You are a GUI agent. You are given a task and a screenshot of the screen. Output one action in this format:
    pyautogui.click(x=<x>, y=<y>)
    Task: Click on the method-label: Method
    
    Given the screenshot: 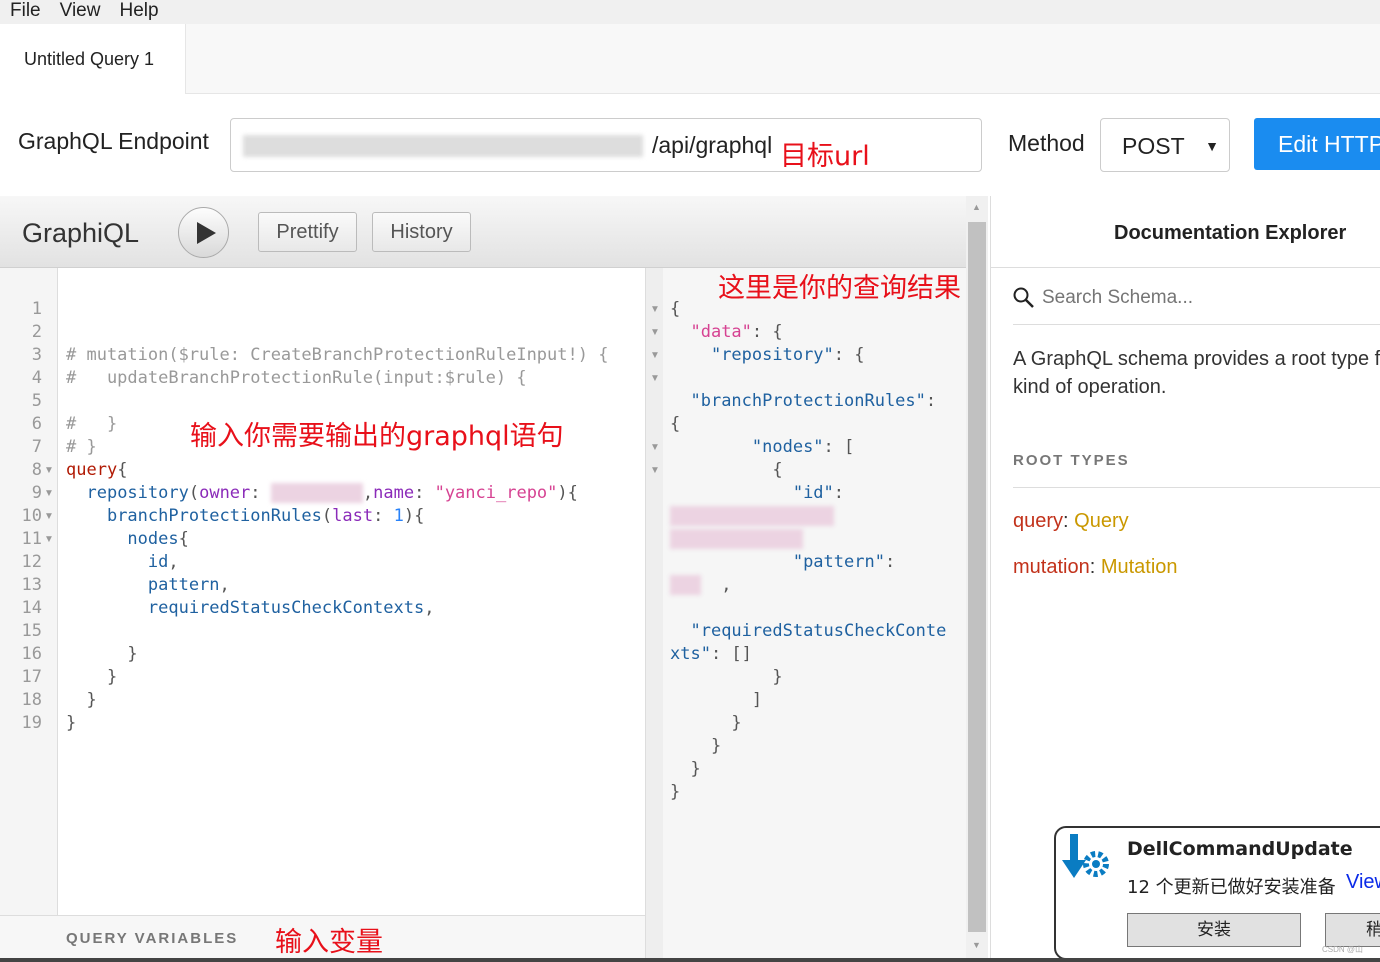 What is the action you would take?
    pyautogui.click(x=1046, y=143)
    